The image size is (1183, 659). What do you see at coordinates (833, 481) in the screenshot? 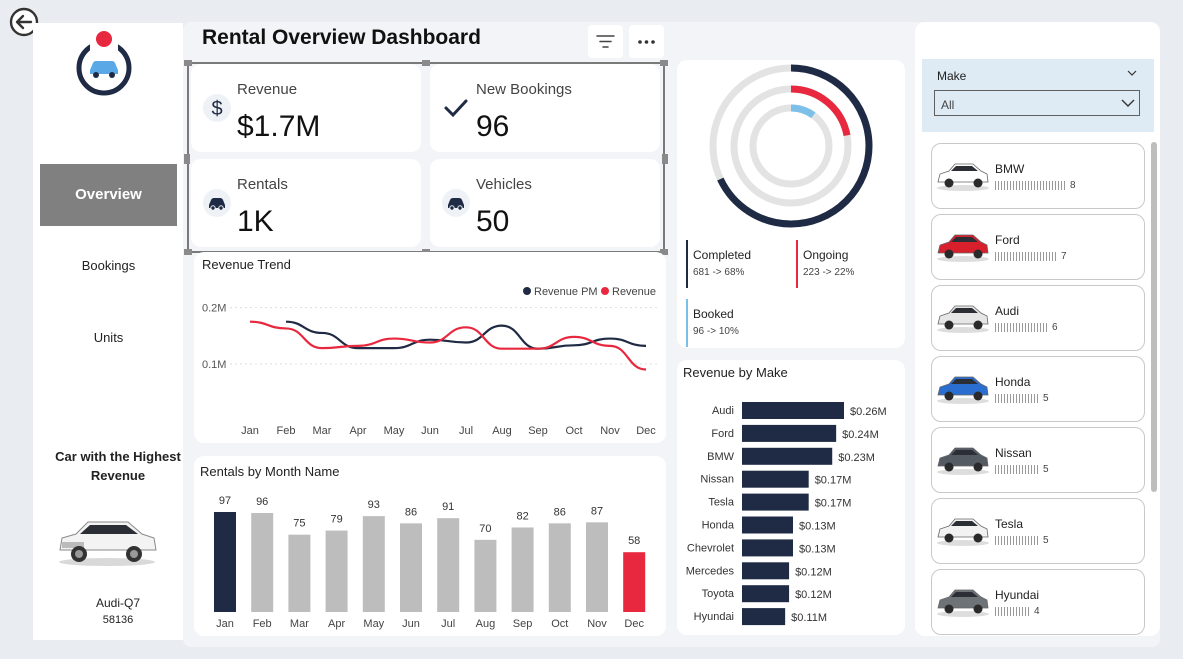
I see `data-label: $0.17M` at bounding box center [833, 481].